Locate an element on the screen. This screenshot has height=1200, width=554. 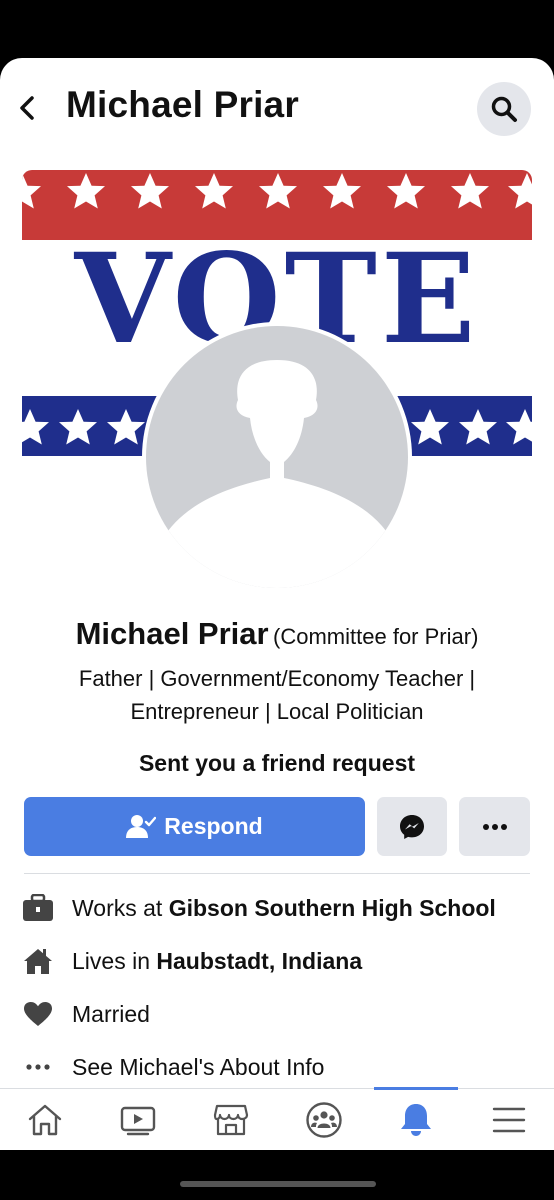
respond-label: Respond is located at coordinates (213, 826).